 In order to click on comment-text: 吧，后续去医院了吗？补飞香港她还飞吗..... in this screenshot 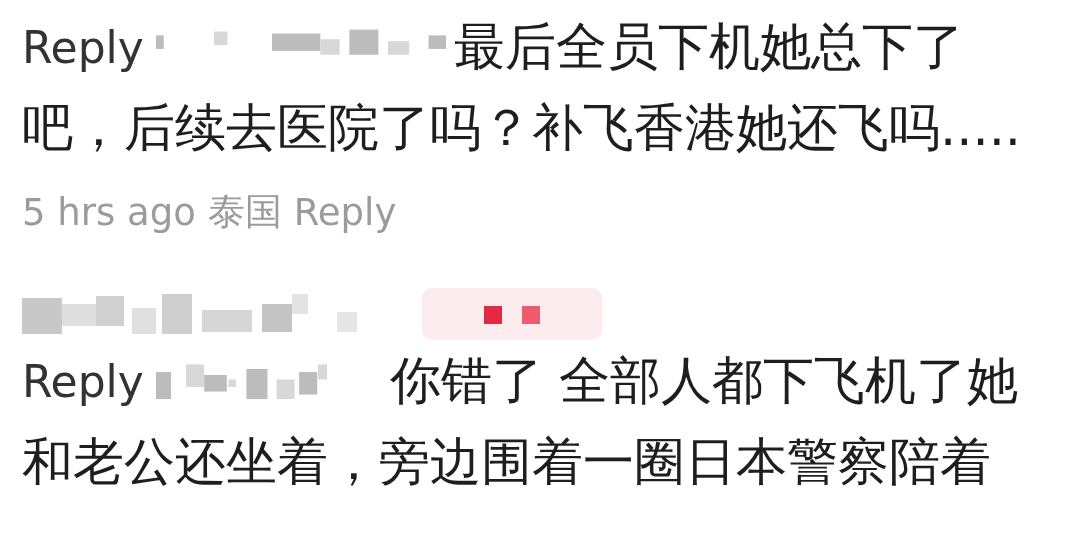, I will do `click(522, 127)`.